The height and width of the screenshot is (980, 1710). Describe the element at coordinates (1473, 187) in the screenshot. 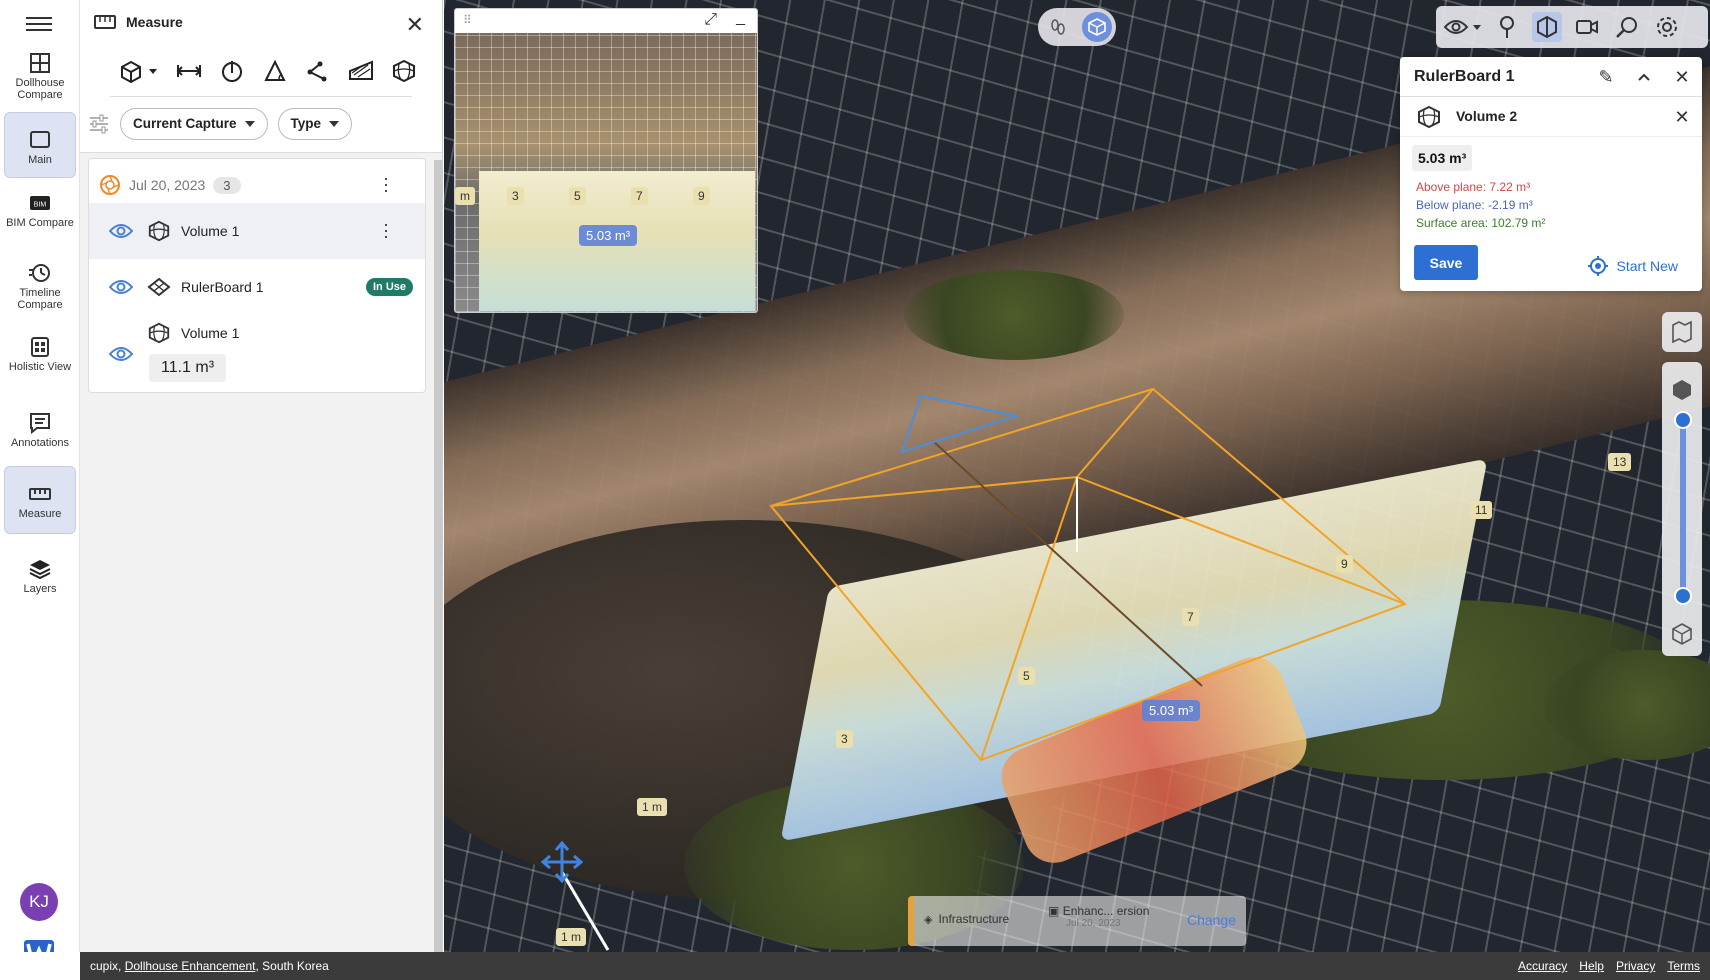

I see `above-plane-value: Above plane: 7.22 m³` at that location.